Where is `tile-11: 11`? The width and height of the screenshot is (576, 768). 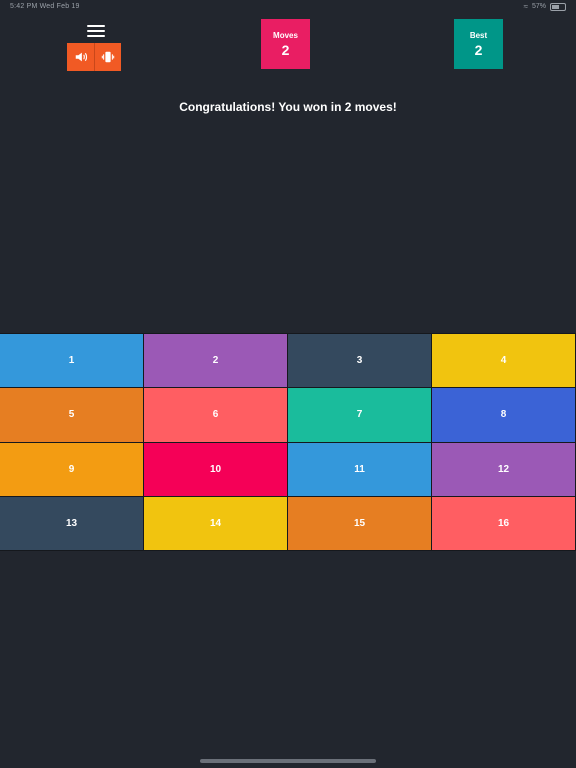
tile-11: 11 is located at coordinates (360, 469).